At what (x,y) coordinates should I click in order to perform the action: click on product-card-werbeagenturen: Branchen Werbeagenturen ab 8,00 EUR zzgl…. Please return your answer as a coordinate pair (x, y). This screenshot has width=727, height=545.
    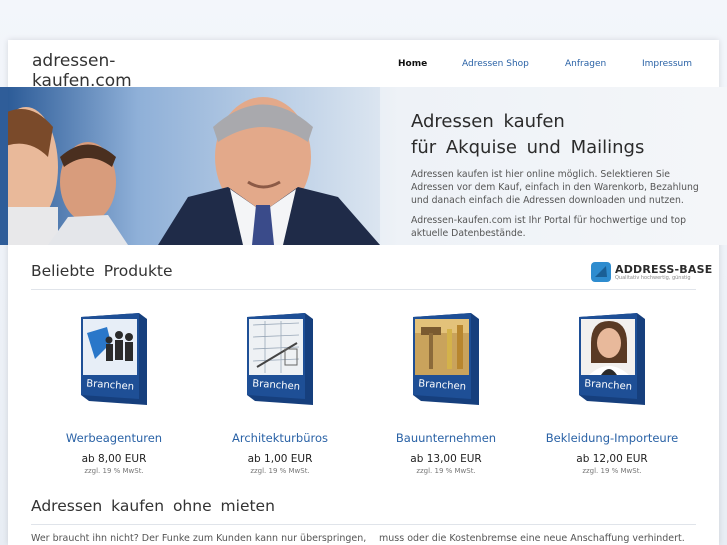
    Looking at the image, I should click on (114, 394).